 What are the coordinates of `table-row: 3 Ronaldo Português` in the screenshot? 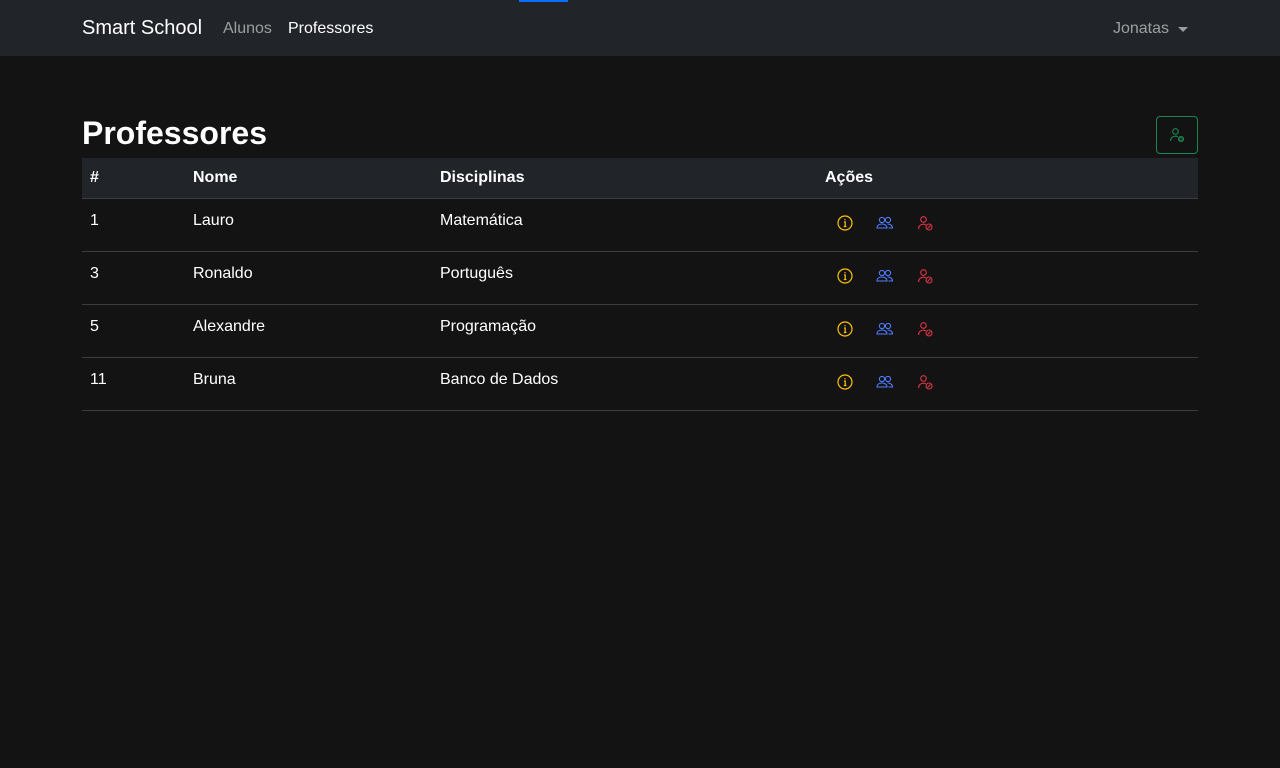 It's located at (640, 278).